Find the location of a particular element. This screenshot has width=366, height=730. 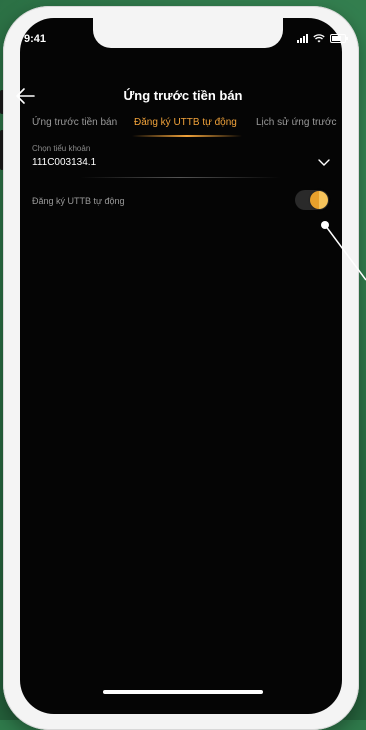

tab-auto-register: Đăng ký UTTB tự động is located at coordinates (185, 122).